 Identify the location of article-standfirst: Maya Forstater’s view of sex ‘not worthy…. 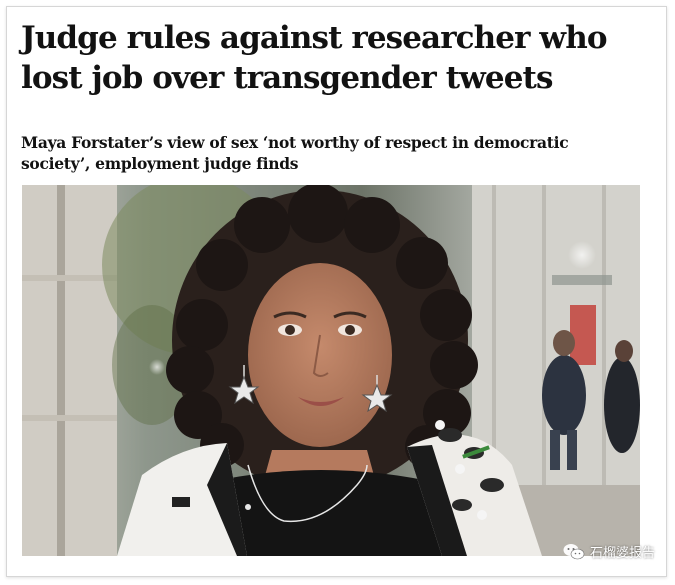
(295, 153).